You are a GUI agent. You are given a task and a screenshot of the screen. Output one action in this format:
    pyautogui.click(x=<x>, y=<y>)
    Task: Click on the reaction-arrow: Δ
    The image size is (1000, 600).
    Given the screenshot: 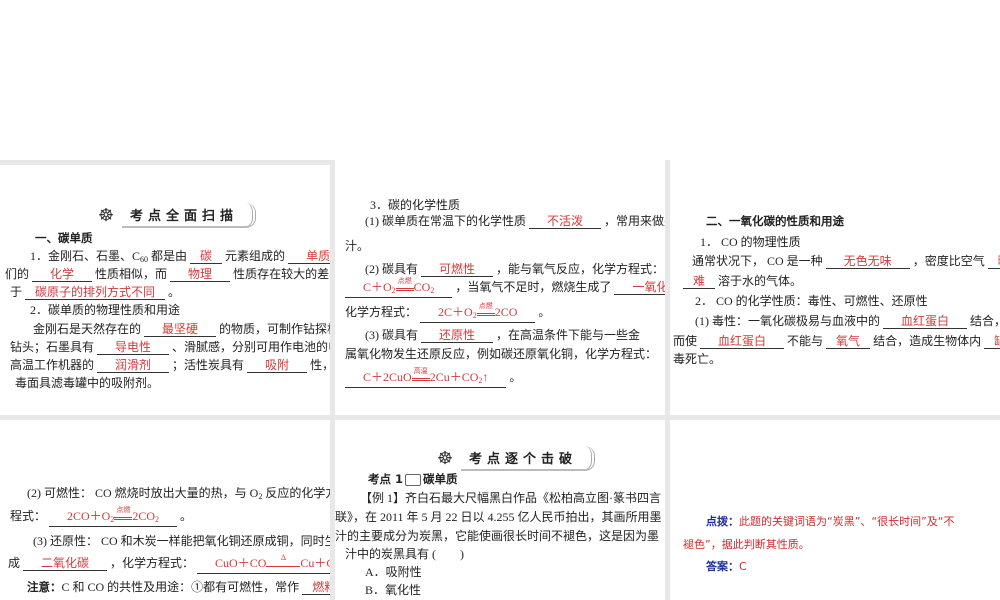 What is the action you would take?
    pyautogui.click(x=283, y=560)
    